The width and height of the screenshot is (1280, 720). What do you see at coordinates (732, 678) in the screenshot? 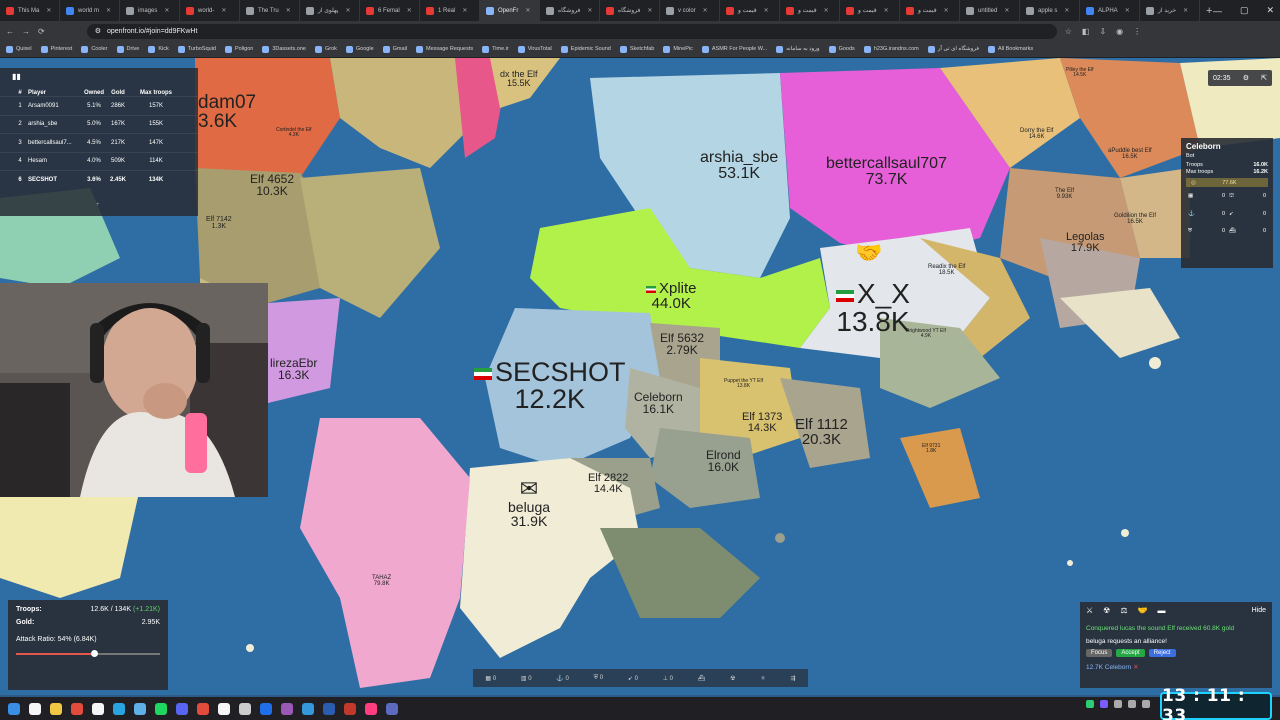
I see `build-nuke-button: ☢` at bounding box center [732, 678].